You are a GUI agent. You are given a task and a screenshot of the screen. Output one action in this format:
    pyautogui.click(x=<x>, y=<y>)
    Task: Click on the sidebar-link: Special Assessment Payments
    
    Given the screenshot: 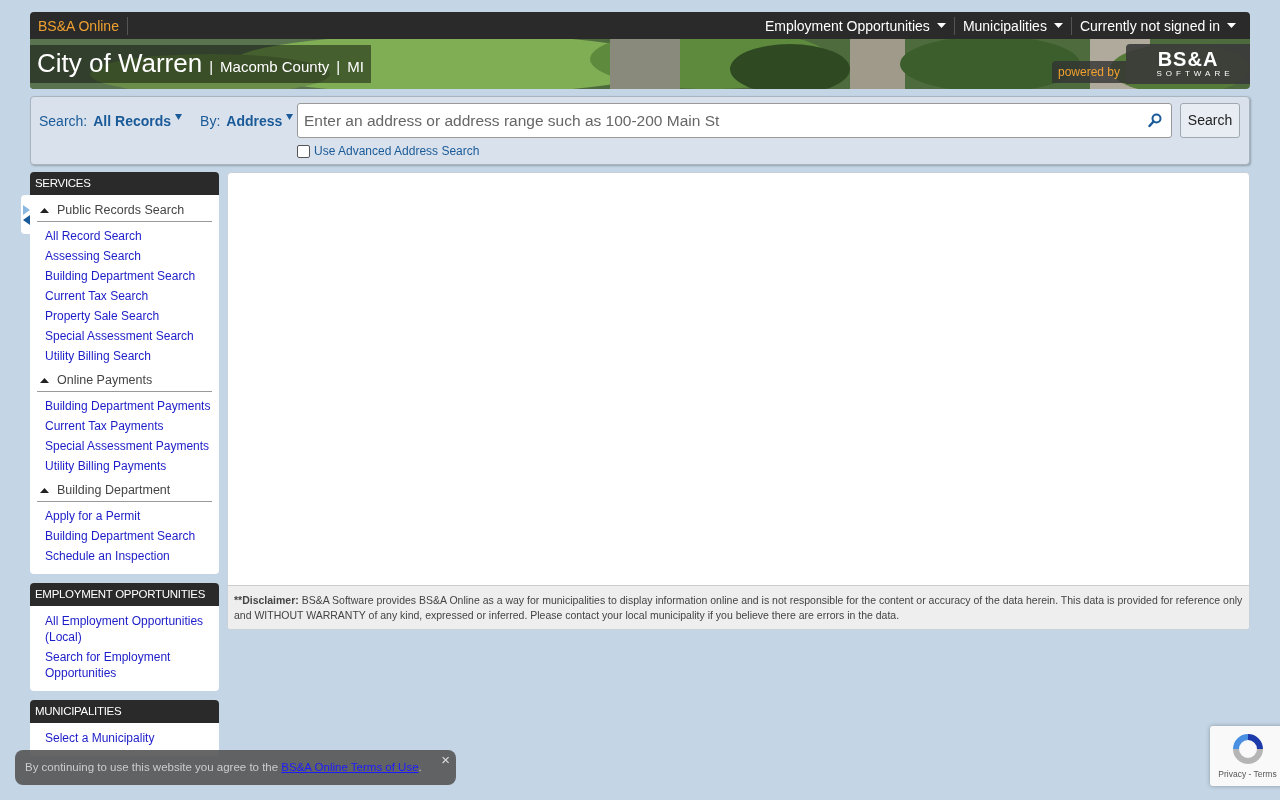 What is the action you would take?
    pyautogui.click(x=128, y=446)
    